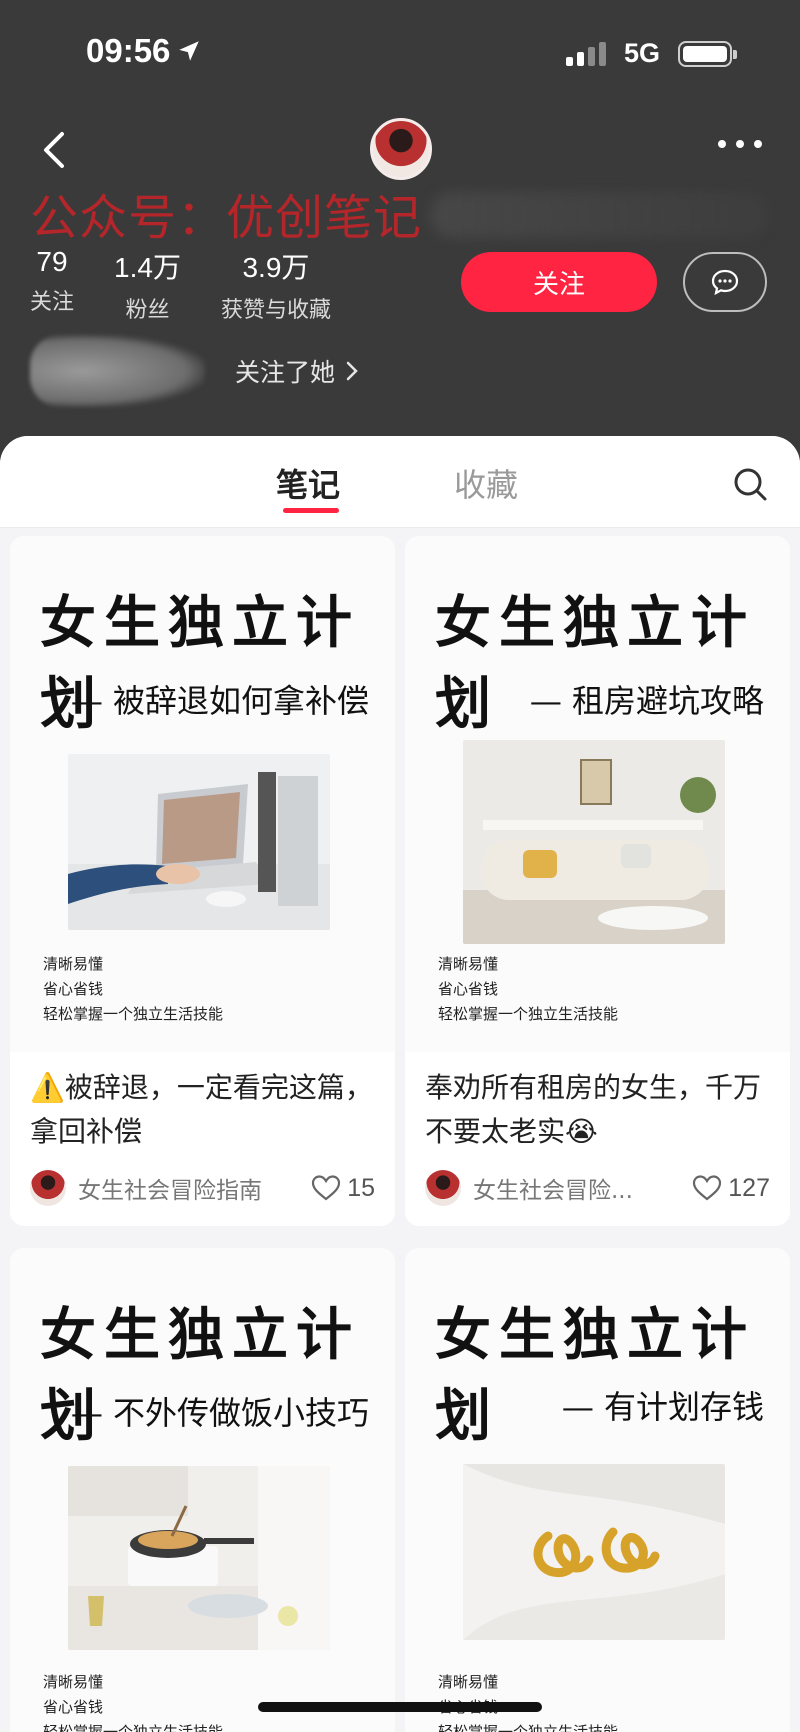 The image size is (800, 1732). I want to click on watermark-text: 公众号：优创笔记, so click(226, 218).